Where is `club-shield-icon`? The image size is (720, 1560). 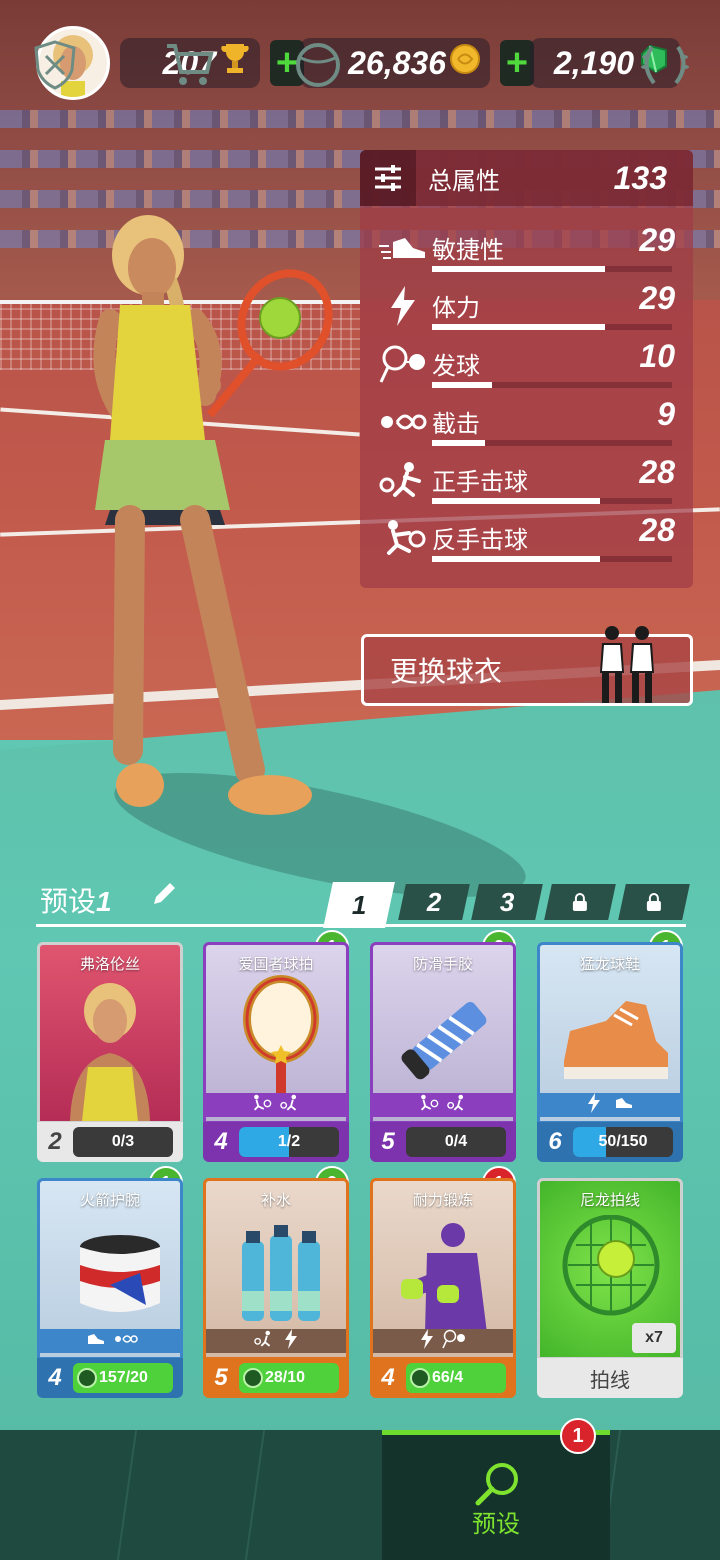 club-shield-icon is located at coordinates (55, 65).